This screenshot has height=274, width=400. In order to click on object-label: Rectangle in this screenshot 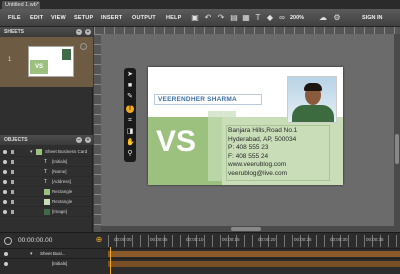, I will do `click(62, 191)`.